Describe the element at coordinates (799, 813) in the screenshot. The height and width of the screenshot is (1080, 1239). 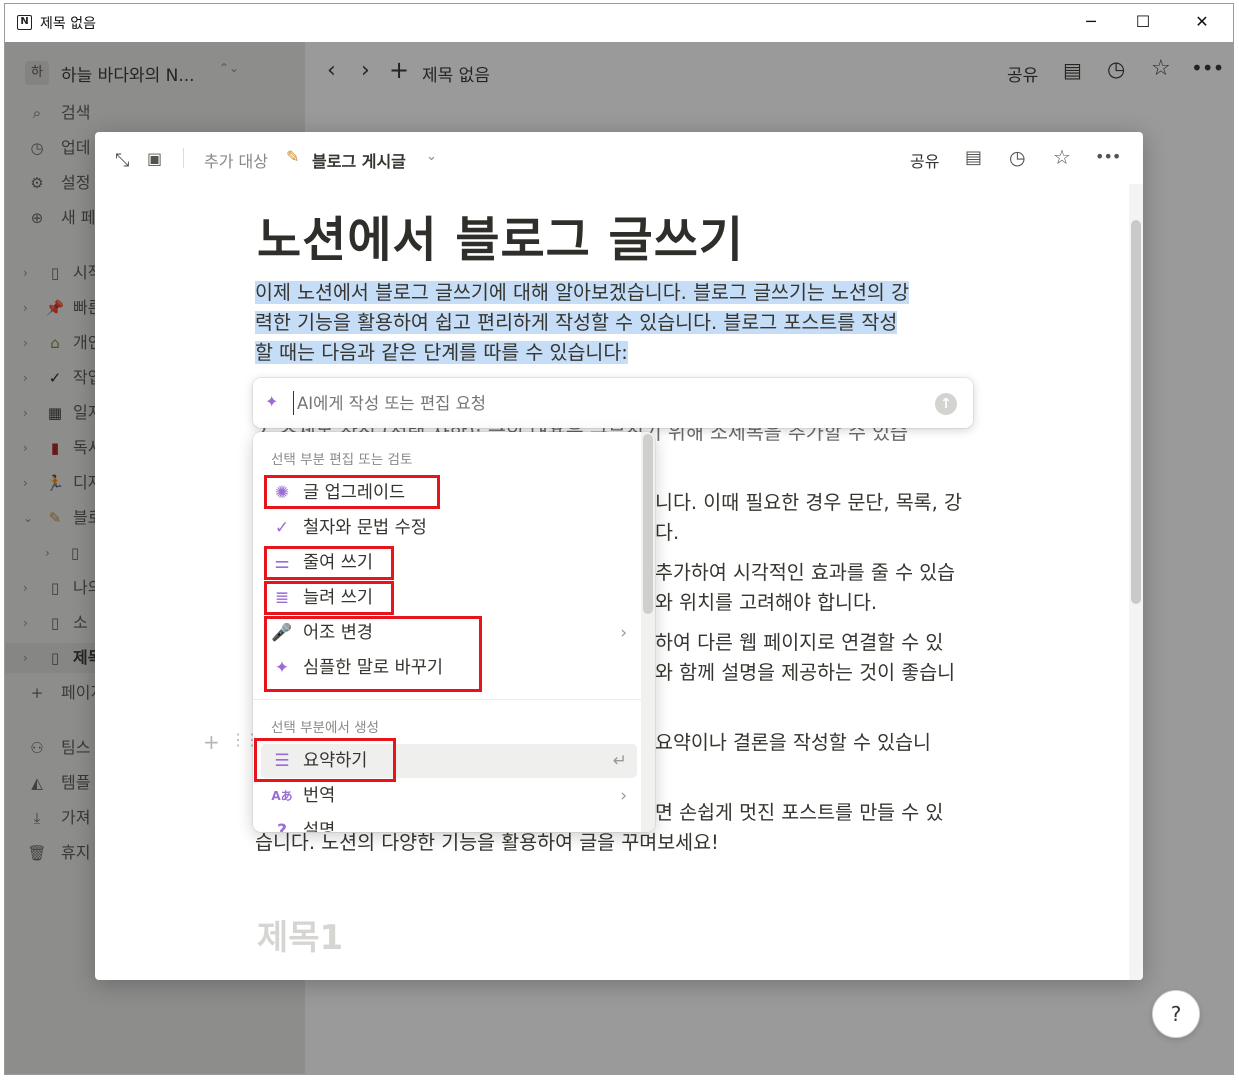
I see `paragraph-line: 면 손쉽게 멋진 포스트를 만들 수 있` at that location.